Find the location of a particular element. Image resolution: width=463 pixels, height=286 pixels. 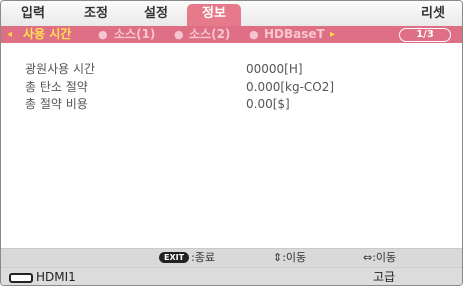

updown-arrow-icon: ⇕ is located at coordinates (278, 257).